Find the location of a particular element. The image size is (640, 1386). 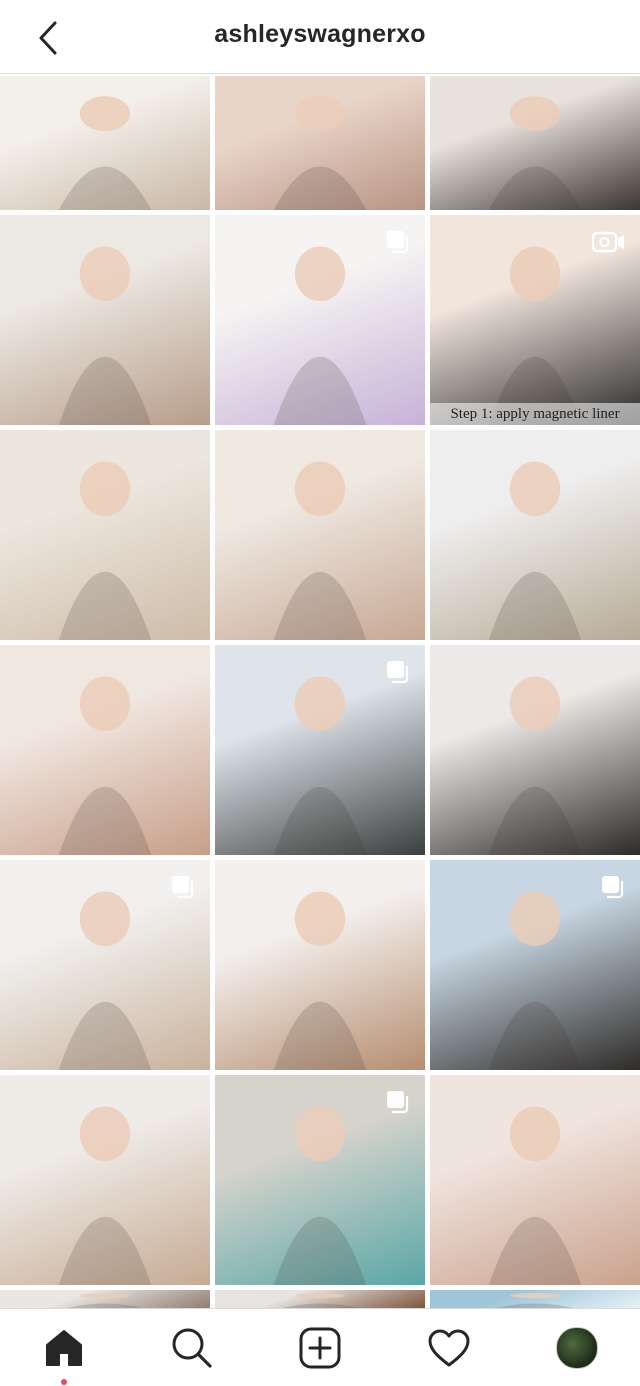

grid-post-tile: Step 1: apply magnetic liner is located at coordinates (535, 320).